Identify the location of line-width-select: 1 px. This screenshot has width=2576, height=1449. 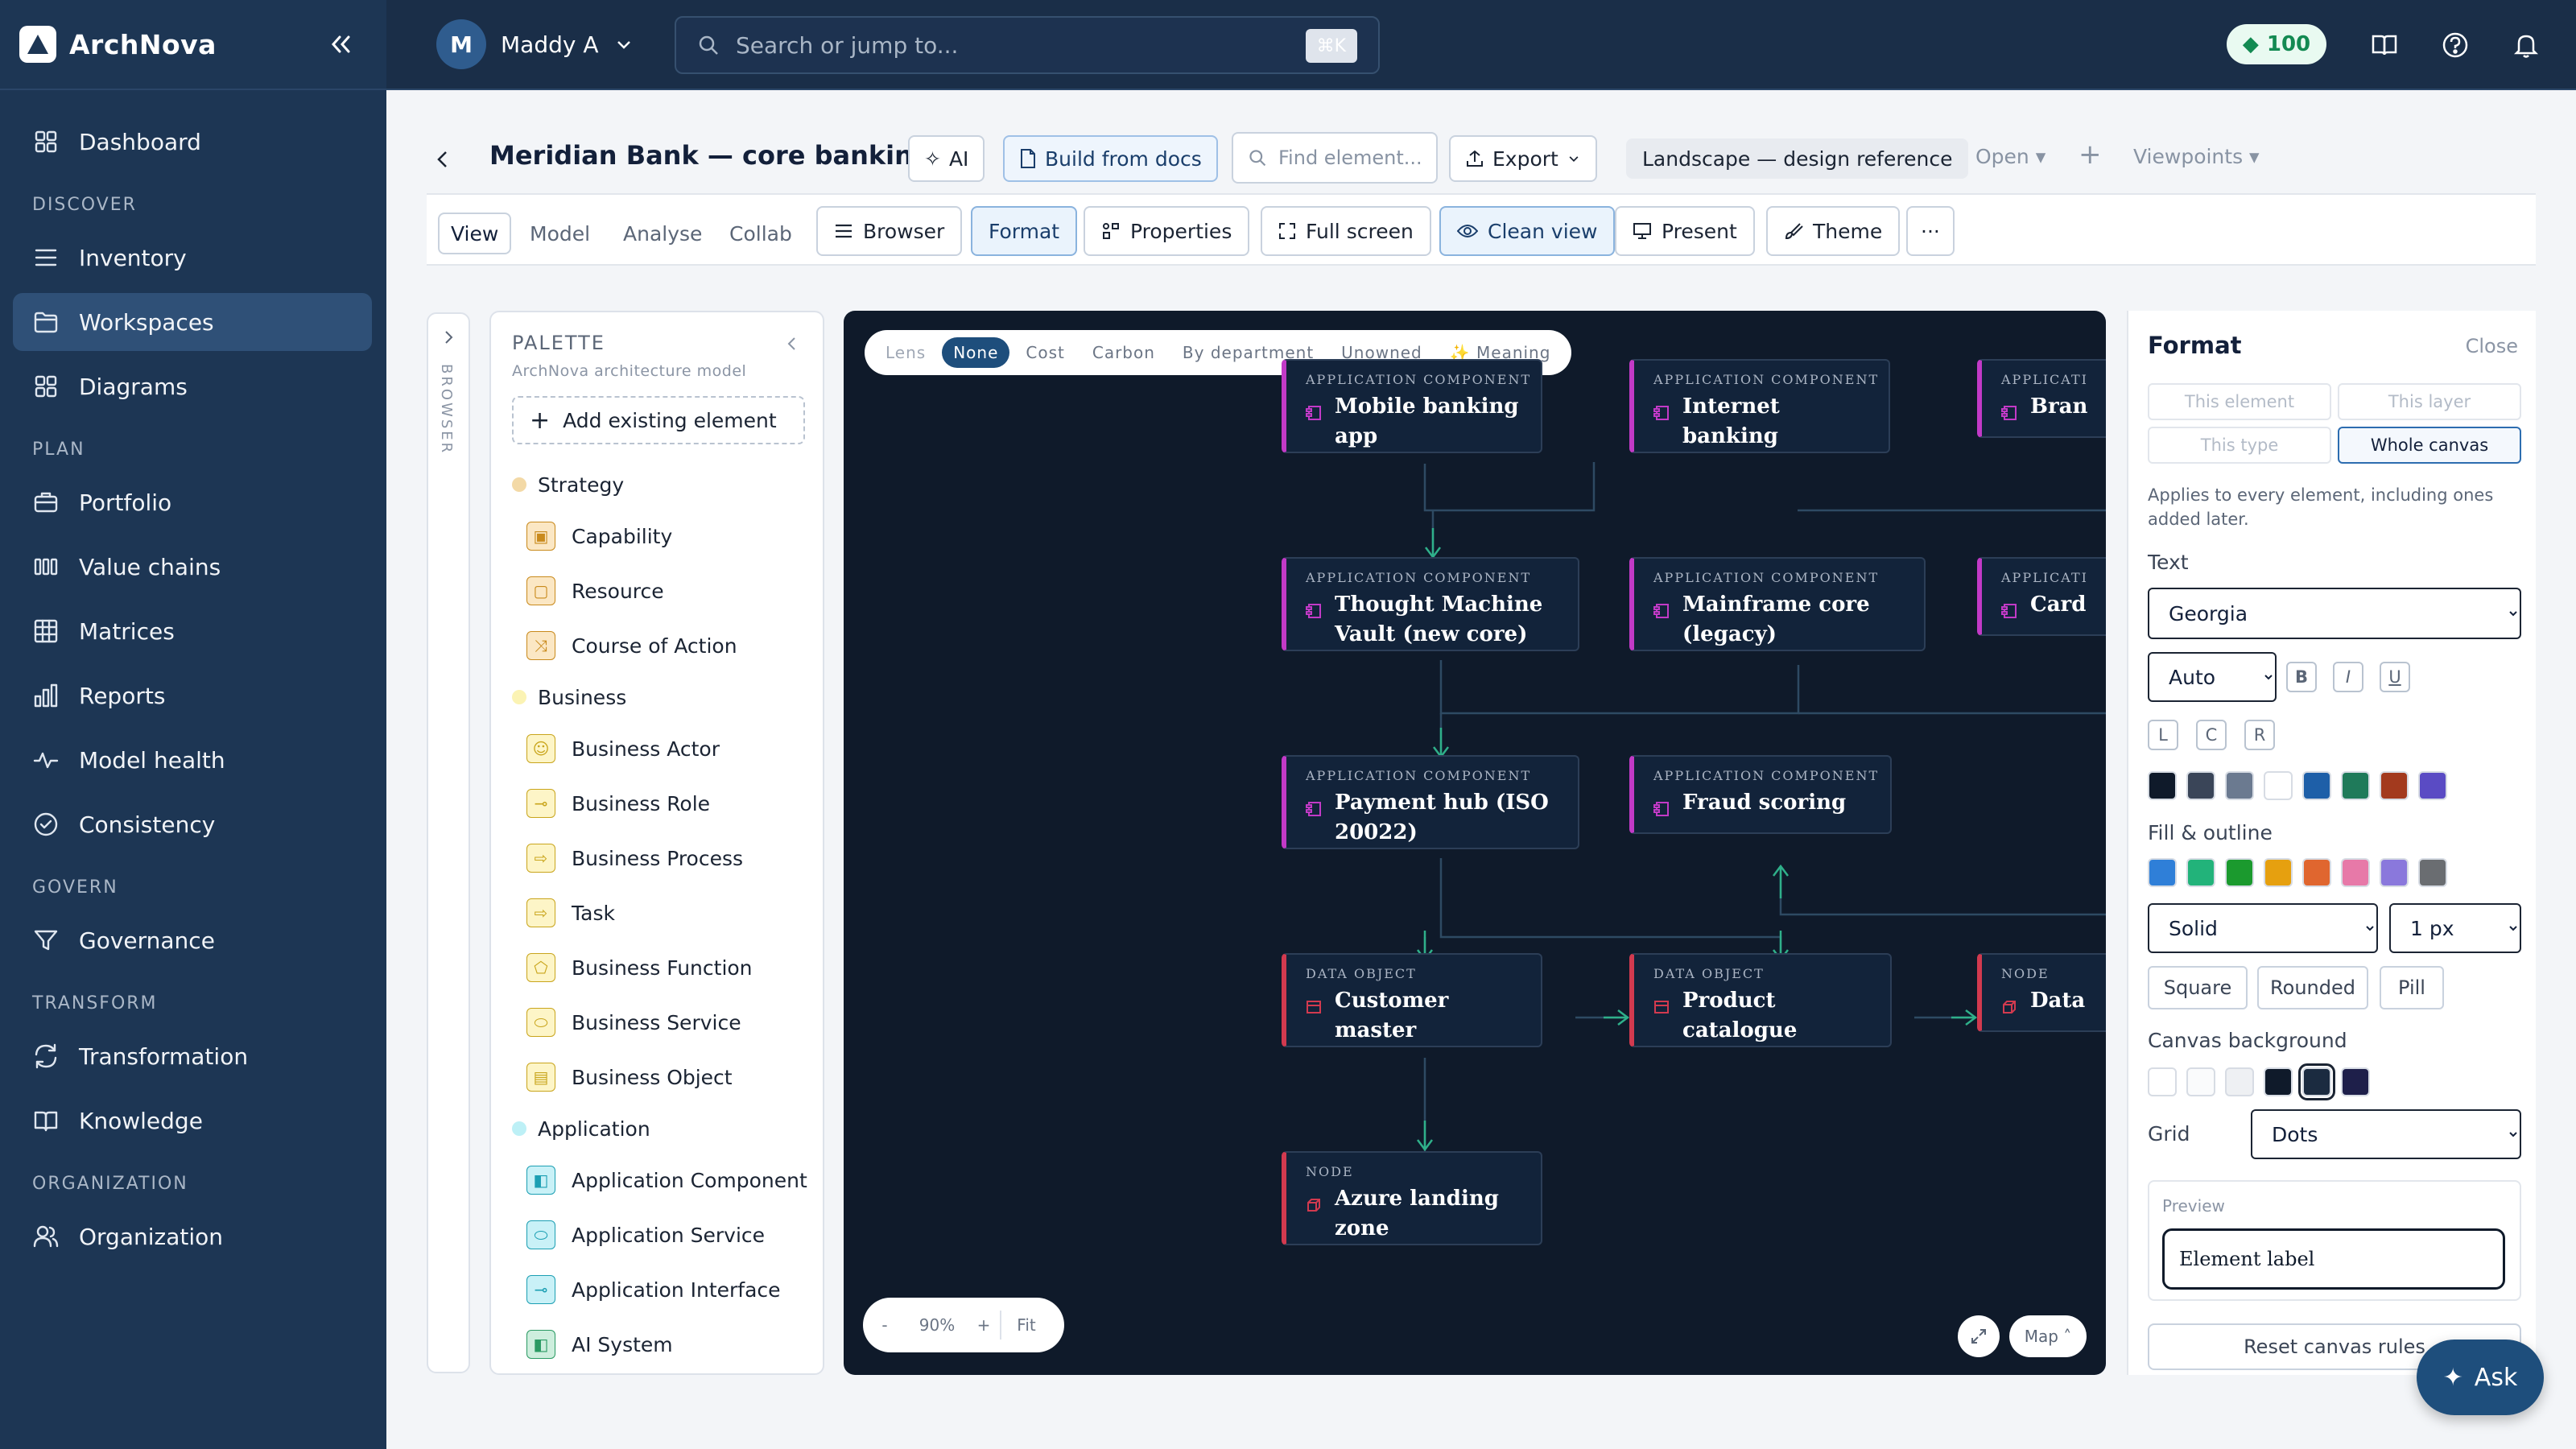
(2455, 928).